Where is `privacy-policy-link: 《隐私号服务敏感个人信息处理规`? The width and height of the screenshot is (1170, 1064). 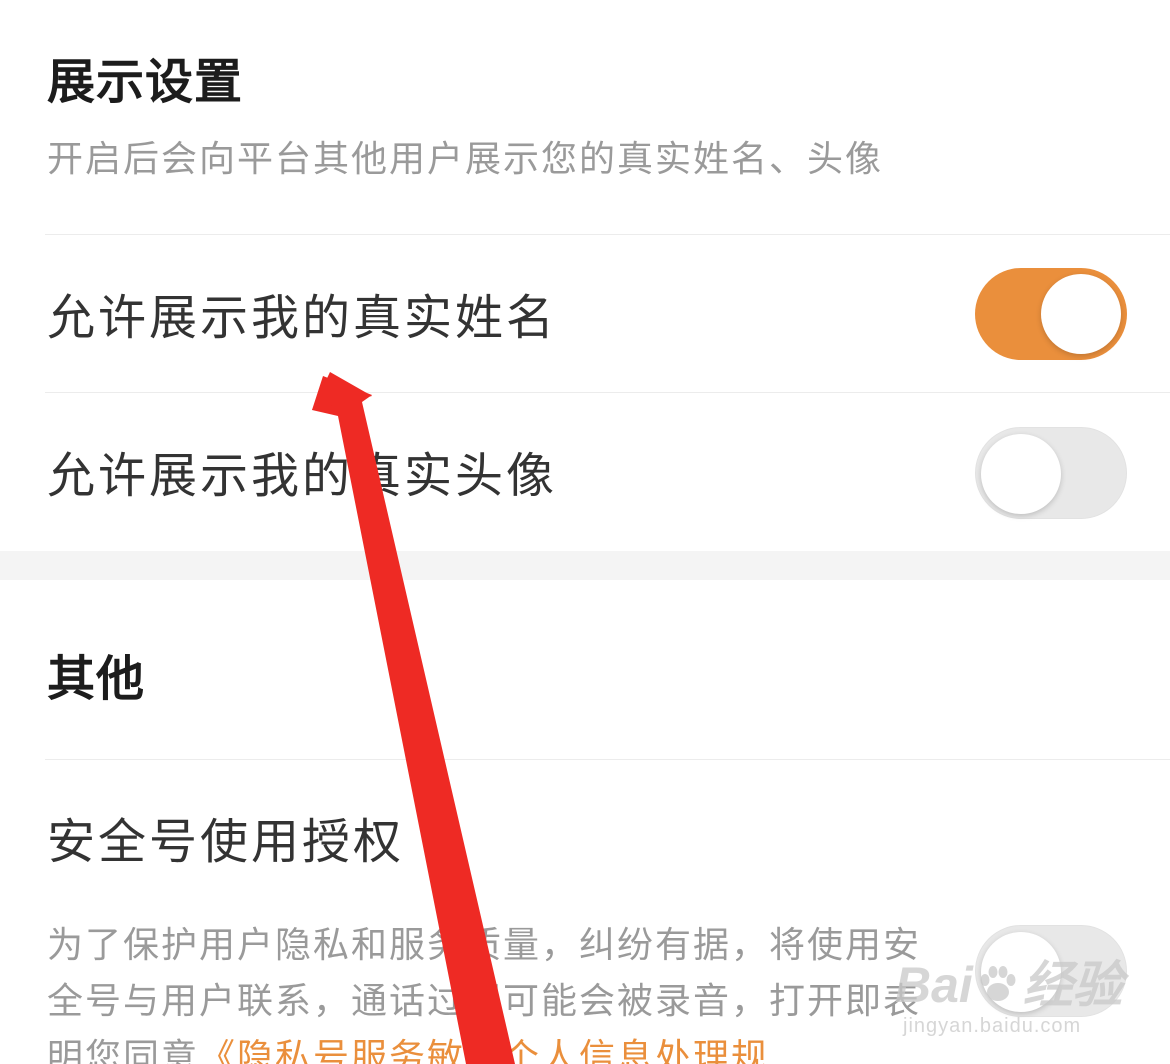 privacy-policy-link: 《隐私号服务敏感个人信息处理规 is located at coordinates (484, 1050).